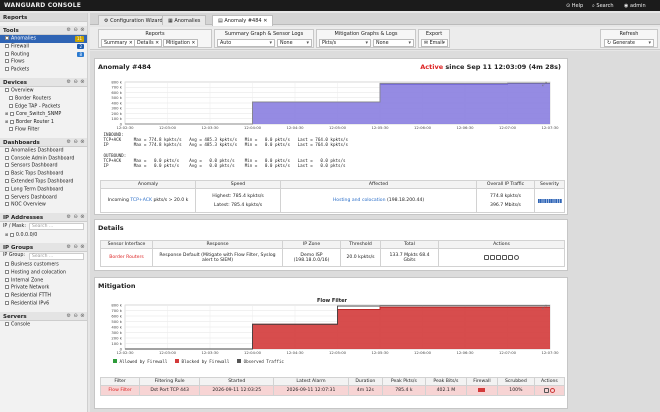 This screenshot has width=660, height=412. What do you see at coordinates (498, 257) in the screenshot?
I see `capture-icon` at bounding box center [498, 257].